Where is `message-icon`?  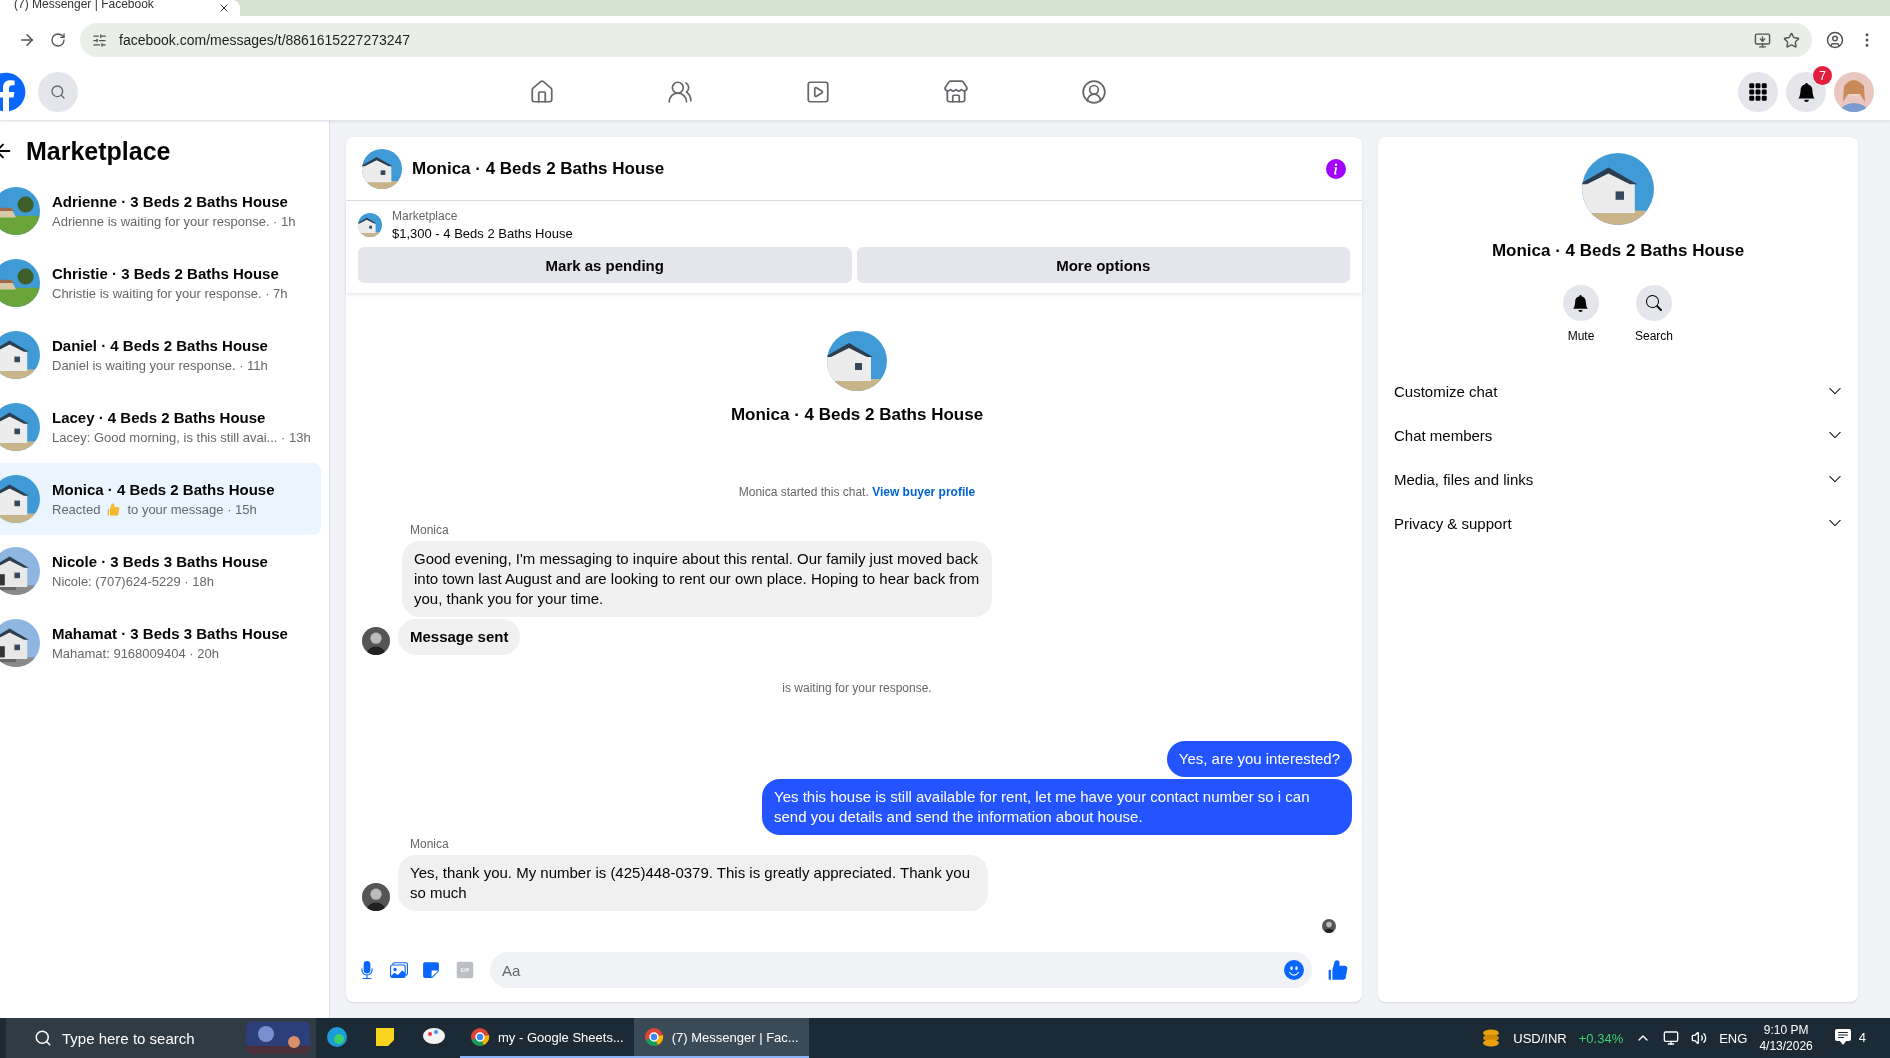 message-icon is located at coordinates (1842, 1037).